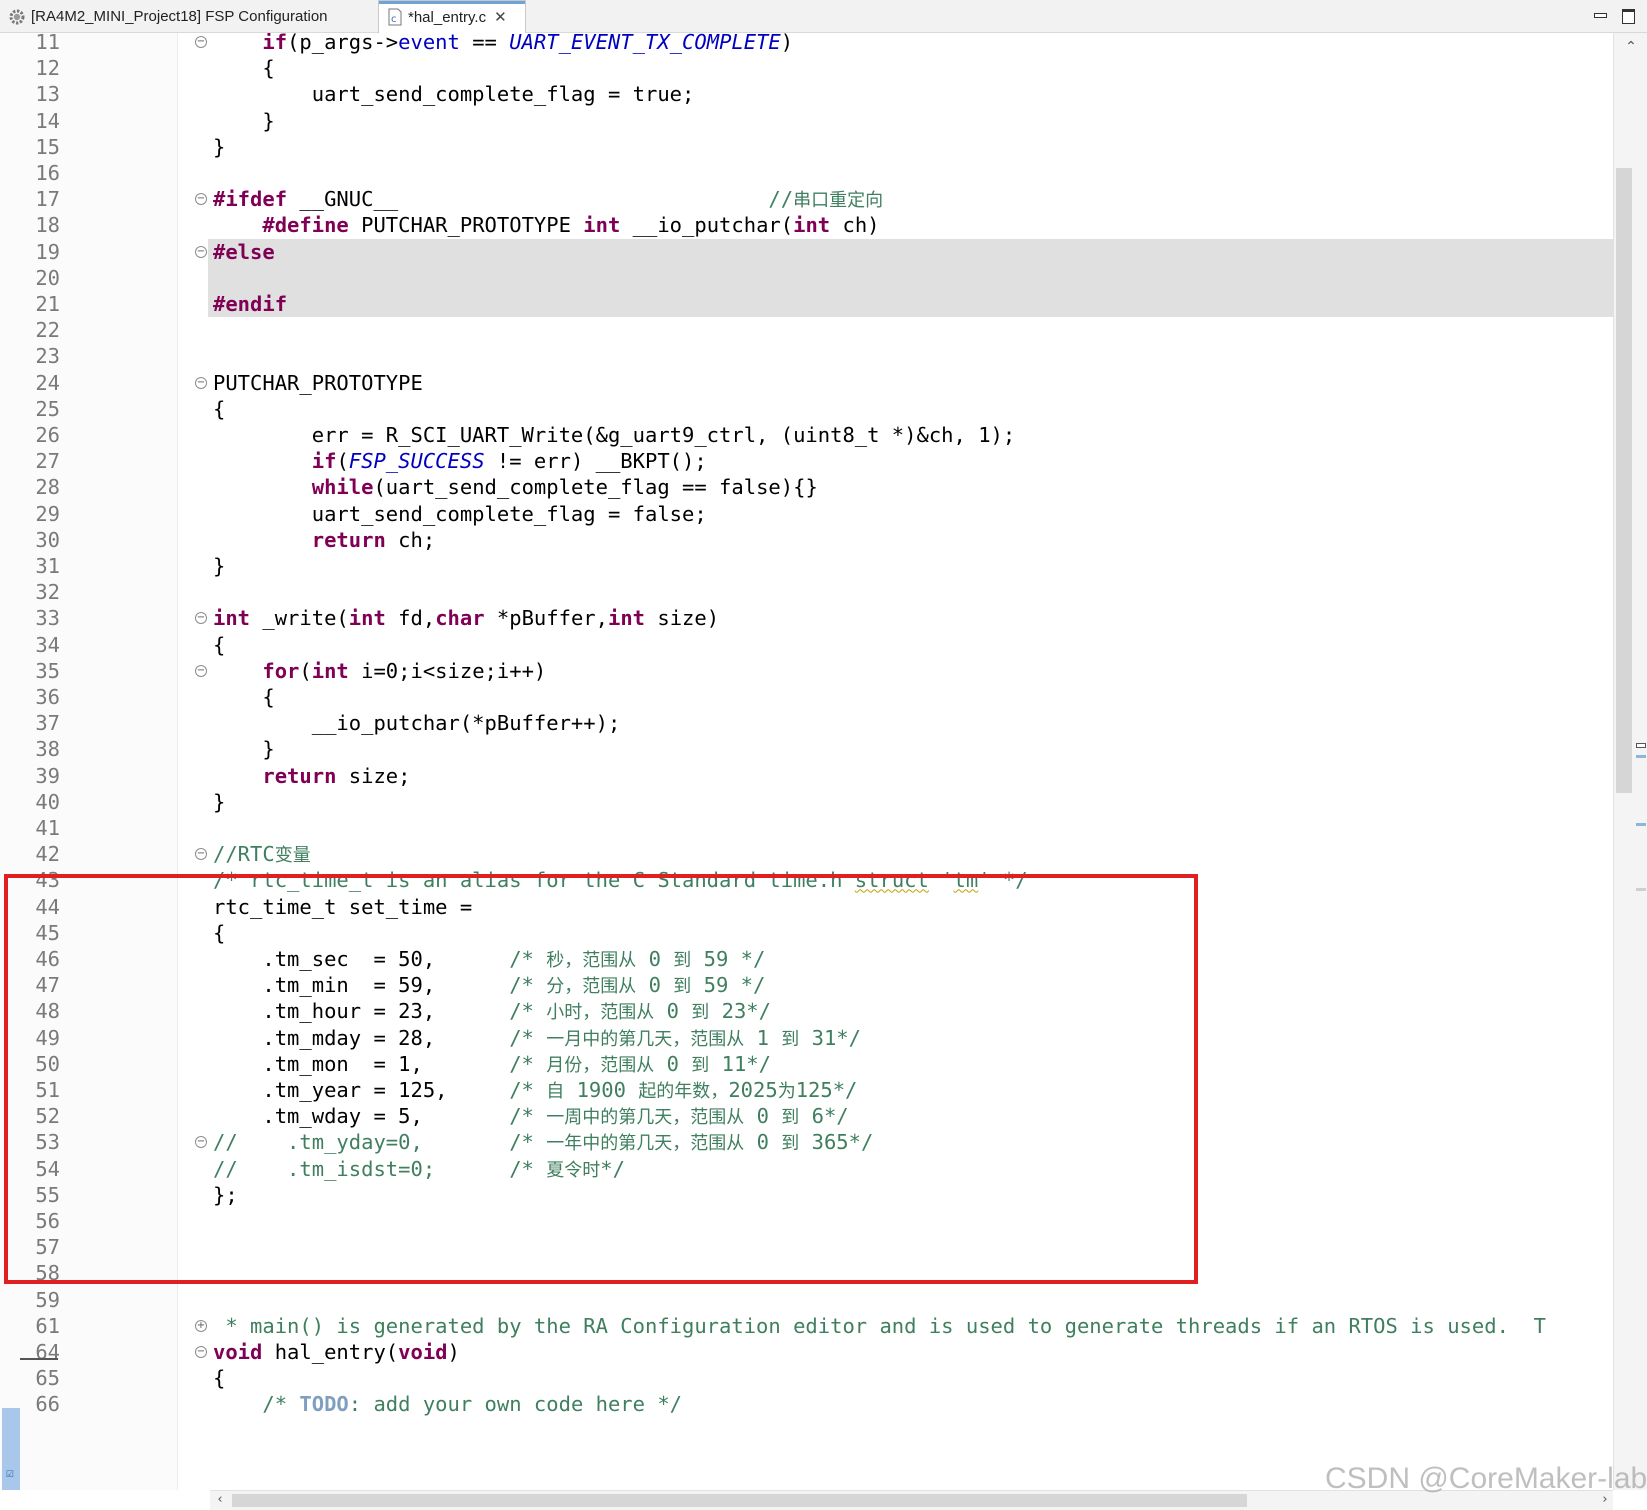 The height and width of the screenshot is (1510, 1647). What do you see at coordinates (806, 147) in the screenshot?
I see `code-line: 15}` at bounding box center [806, 147].